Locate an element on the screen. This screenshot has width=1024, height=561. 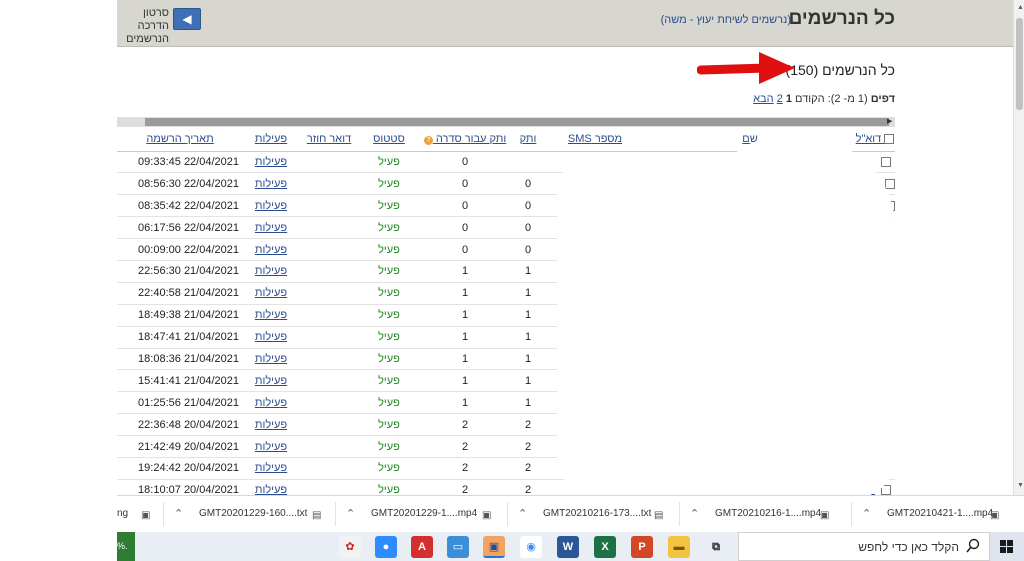
help-icon: ? is located at coordinates (428, 140).